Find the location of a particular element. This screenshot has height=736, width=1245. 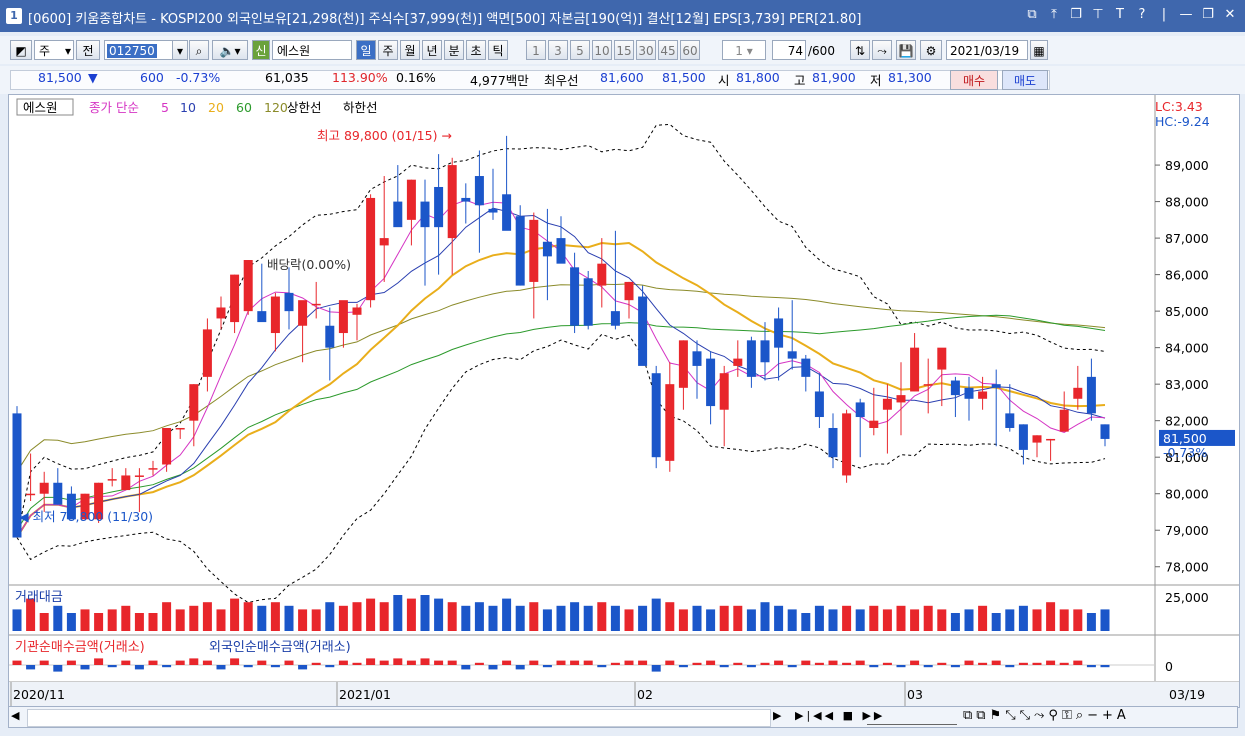

legend-ma-60: 60 is located at coordinates (244, 107).